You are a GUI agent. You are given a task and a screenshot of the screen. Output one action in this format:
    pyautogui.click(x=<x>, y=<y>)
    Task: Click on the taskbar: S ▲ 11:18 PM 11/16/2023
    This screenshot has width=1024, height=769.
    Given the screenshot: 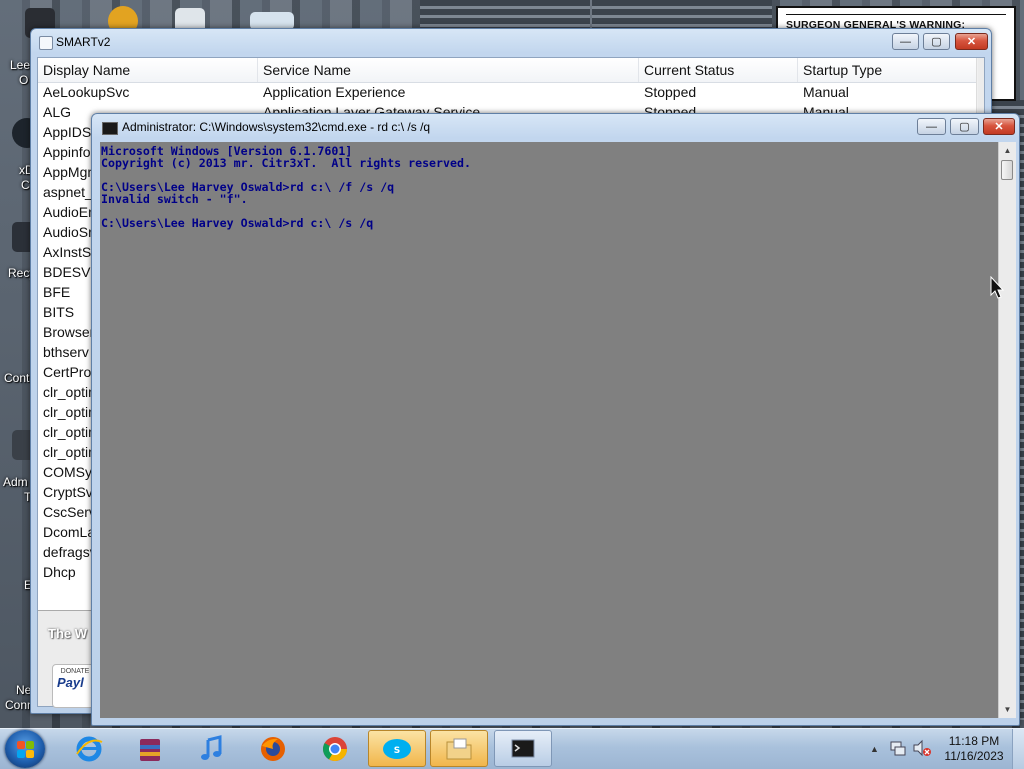 What is the action you would take?
    pyautogui.click(x=512, y=748)
    